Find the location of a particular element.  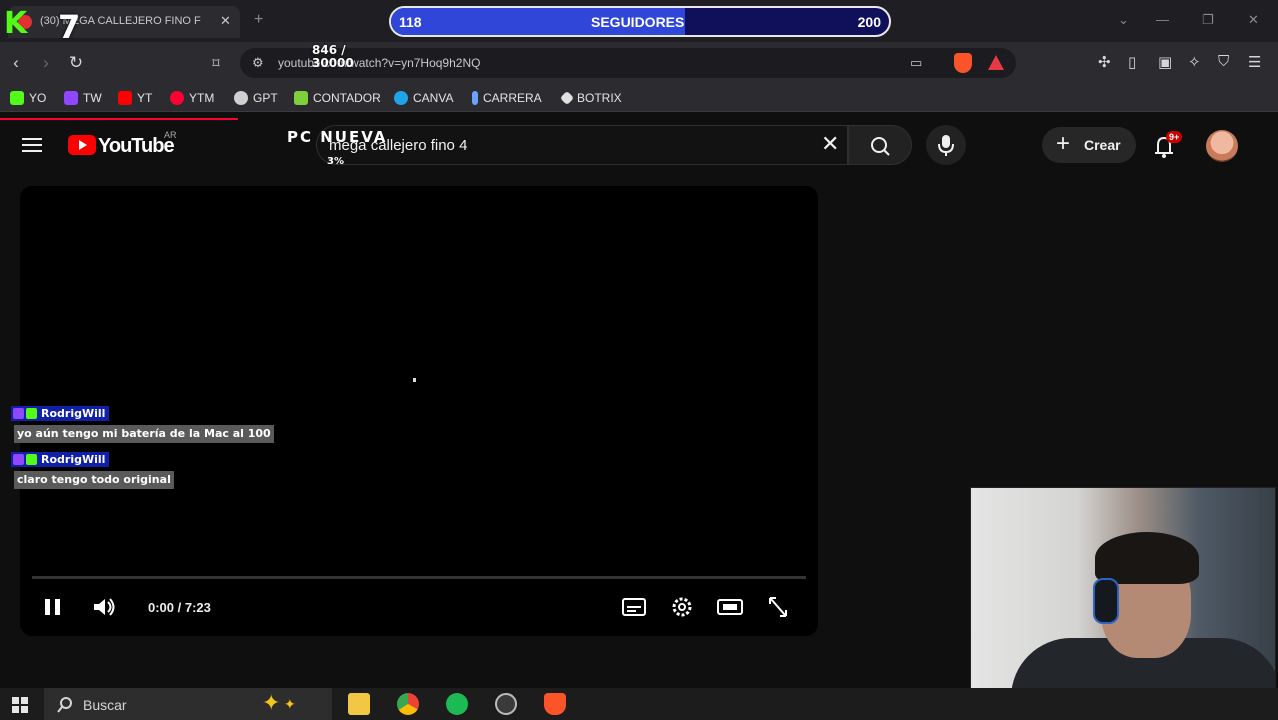

url-text: youtube.com/watch?v=yn7Hoq9h2NQ is located at coordinates (379, 63).